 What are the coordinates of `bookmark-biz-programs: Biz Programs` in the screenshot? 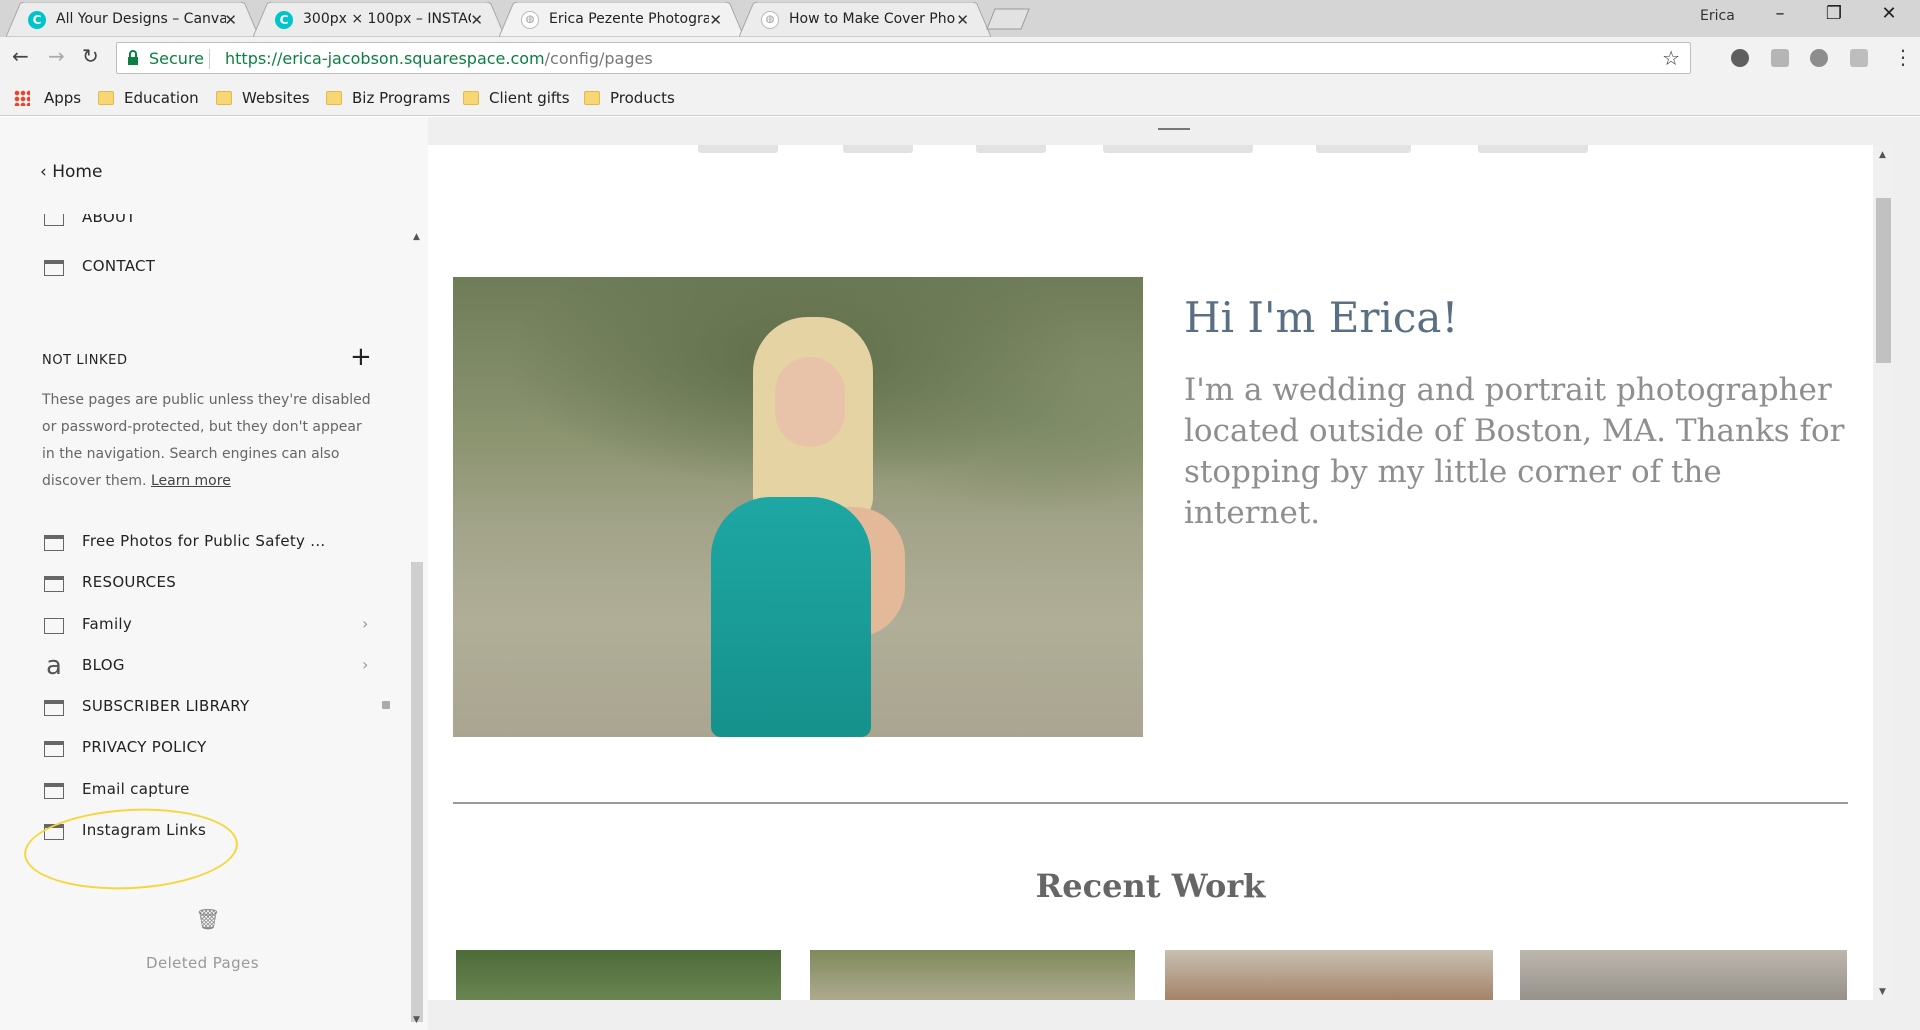 It's located at (388, 98).